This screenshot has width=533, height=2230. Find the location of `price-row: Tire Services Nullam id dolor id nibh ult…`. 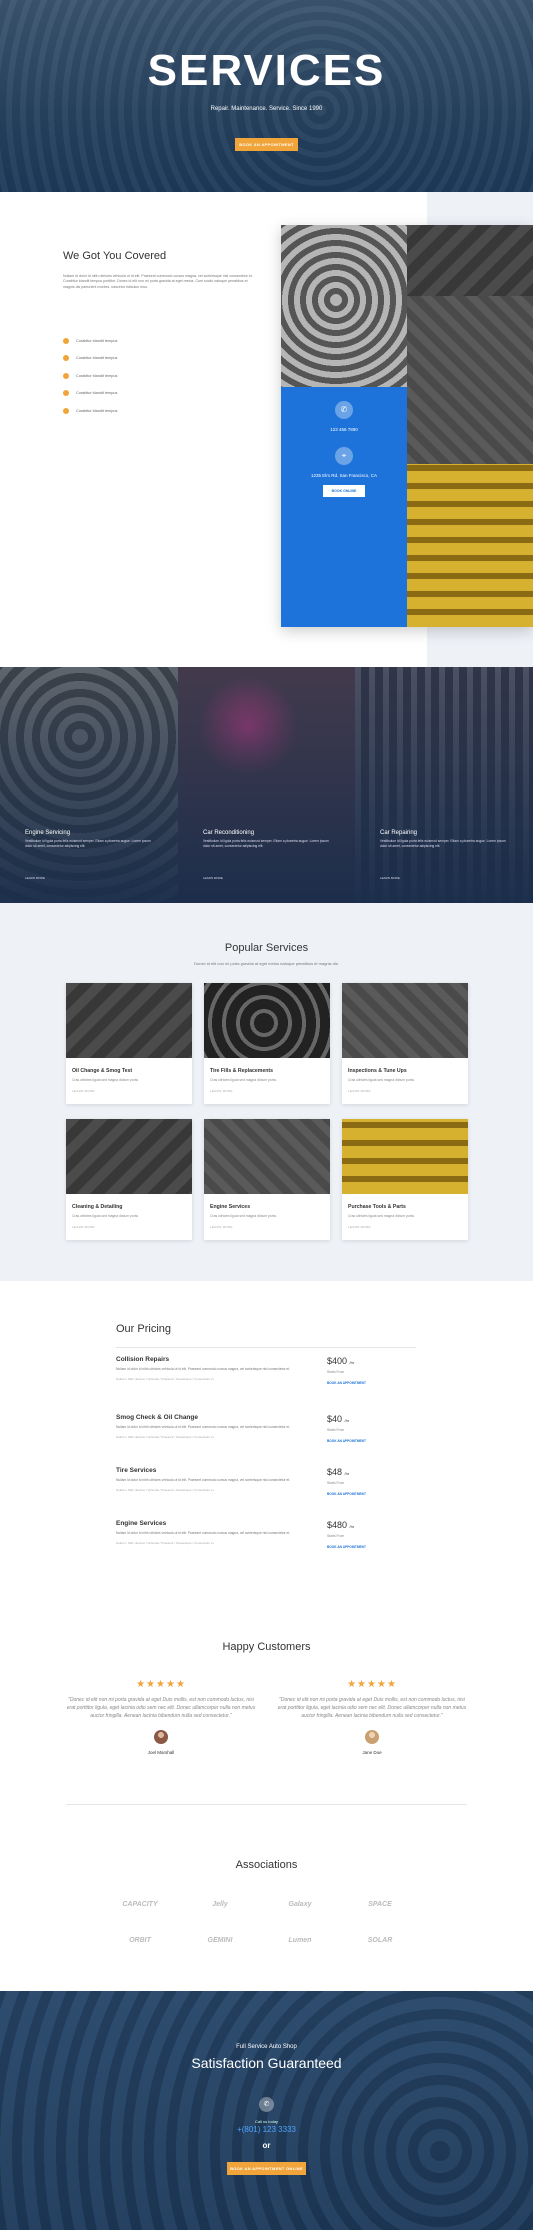

price-row: Tire Services Nullam id dolor id nibh ult… is located at coordinates (266, 1493).